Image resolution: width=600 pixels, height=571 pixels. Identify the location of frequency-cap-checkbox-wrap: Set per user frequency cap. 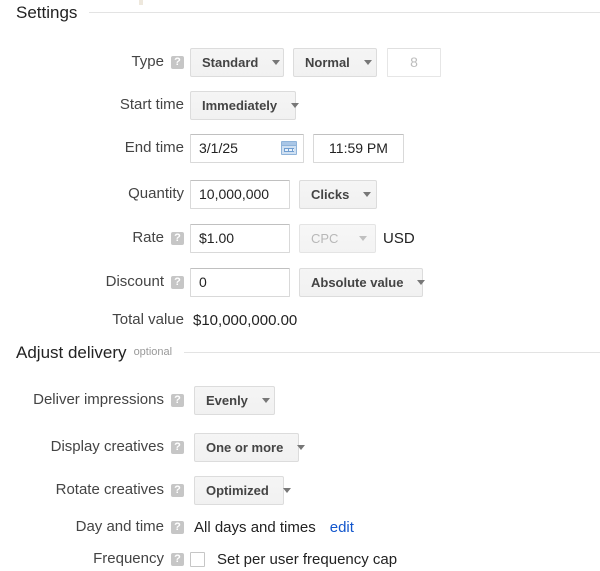
(293, 559).